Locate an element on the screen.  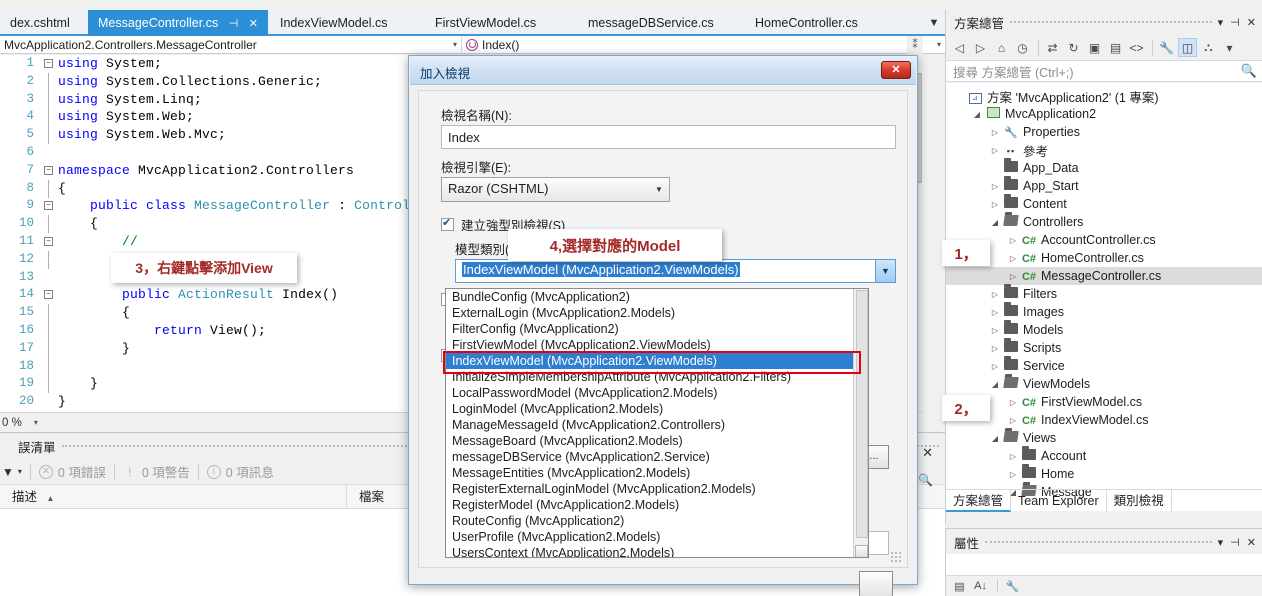
tree-item-filters: ▷ Filters is located at coordinates (1104, 293).